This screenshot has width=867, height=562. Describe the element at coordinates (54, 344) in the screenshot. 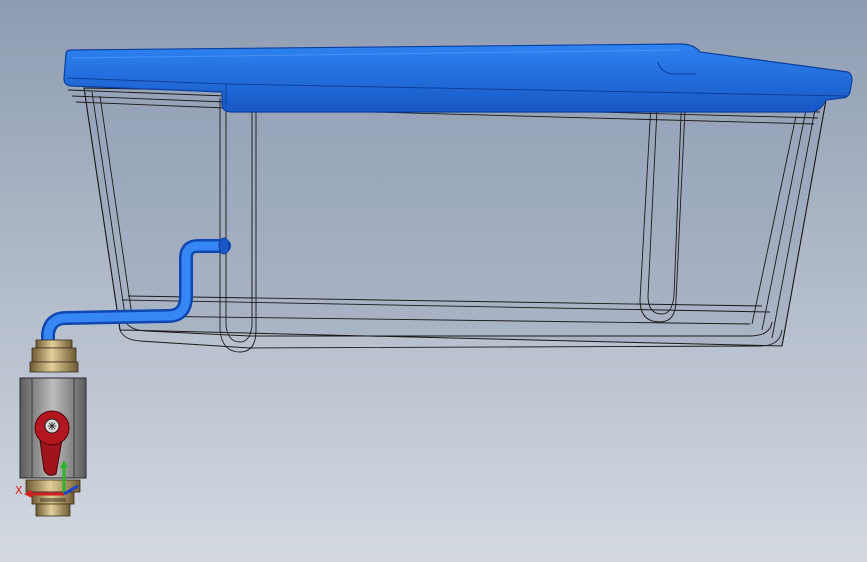

I see `top-nut` at that location.